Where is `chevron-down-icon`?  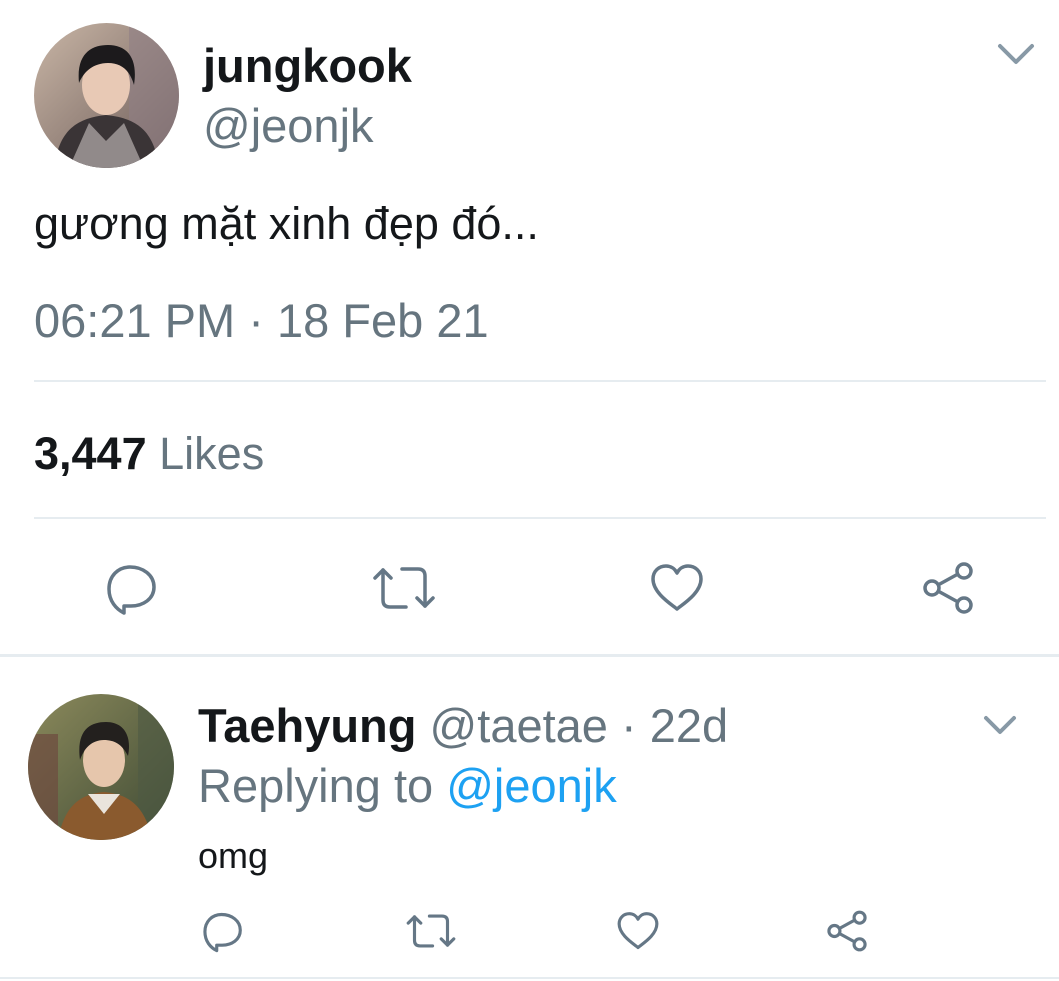
chevron-down-icon is located at coordinates (1016, 55).